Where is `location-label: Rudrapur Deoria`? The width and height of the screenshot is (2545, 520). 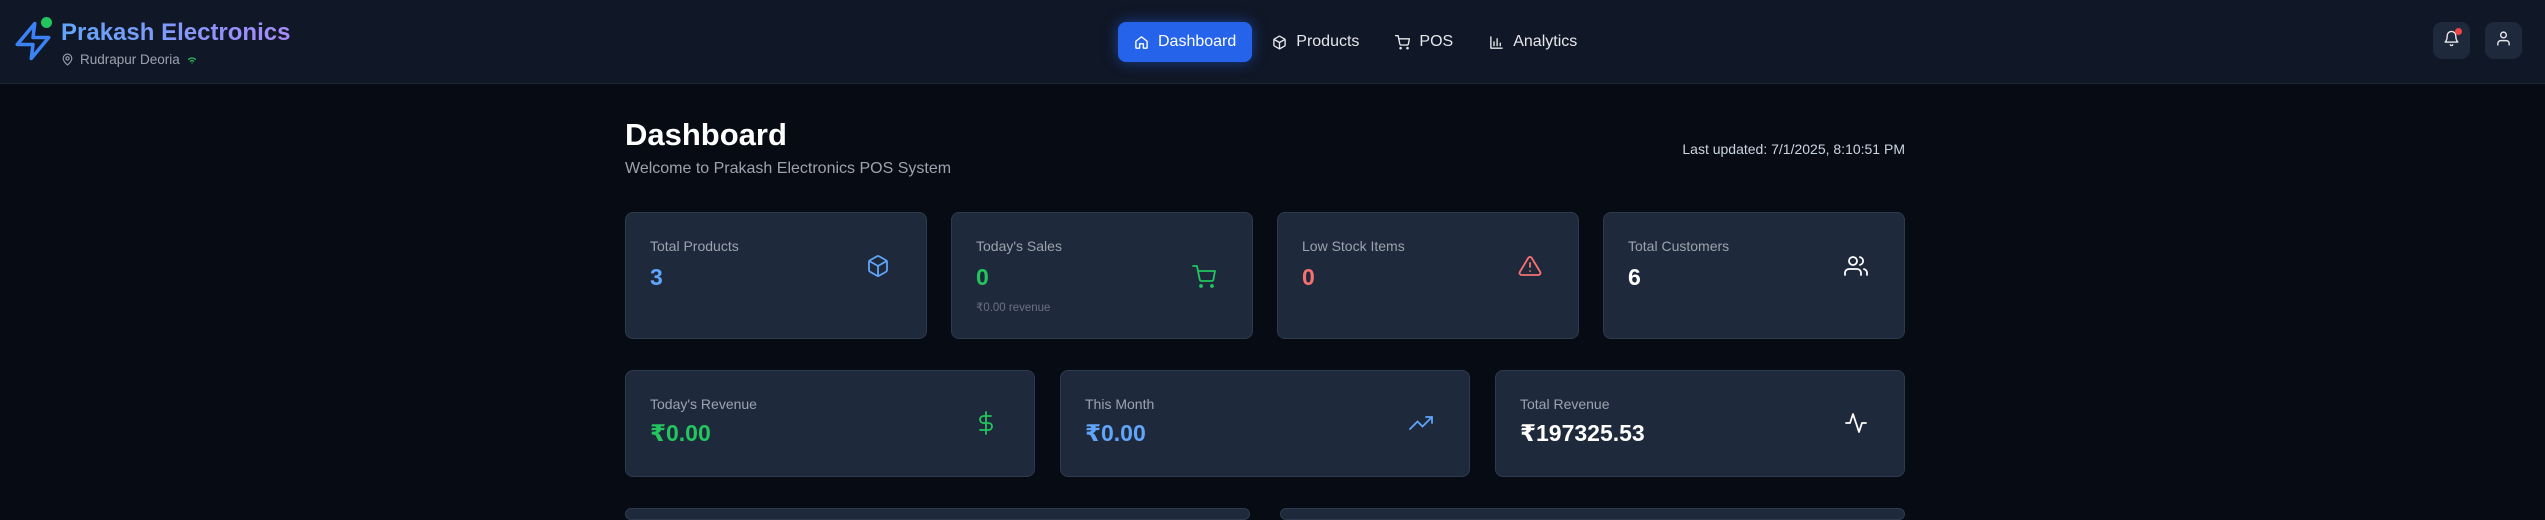
location-label: Rudrapur Deoria is located at coordinates (130, 59).